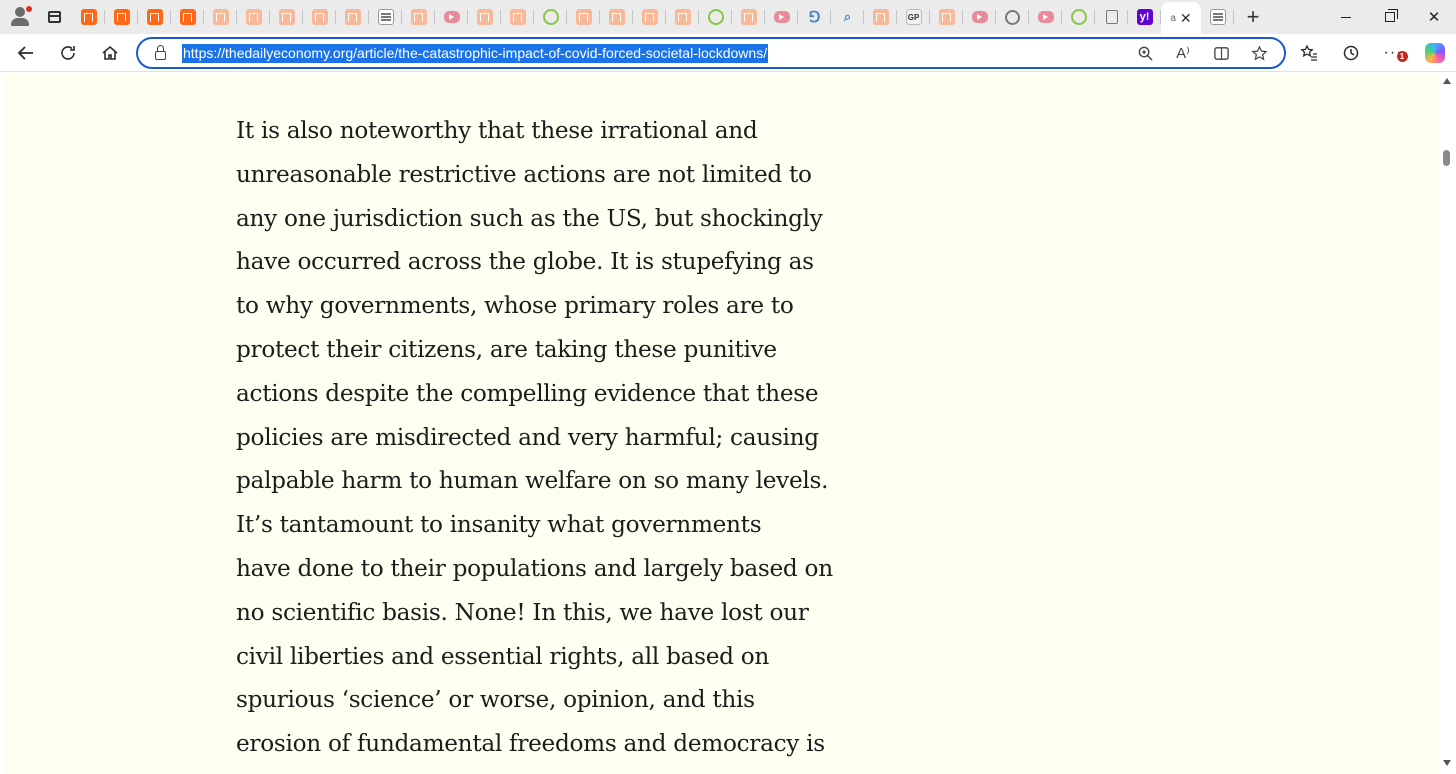 The width and height of the screenshot is (1456, 774). I want to click on refresh-icon, so click(68, 52).